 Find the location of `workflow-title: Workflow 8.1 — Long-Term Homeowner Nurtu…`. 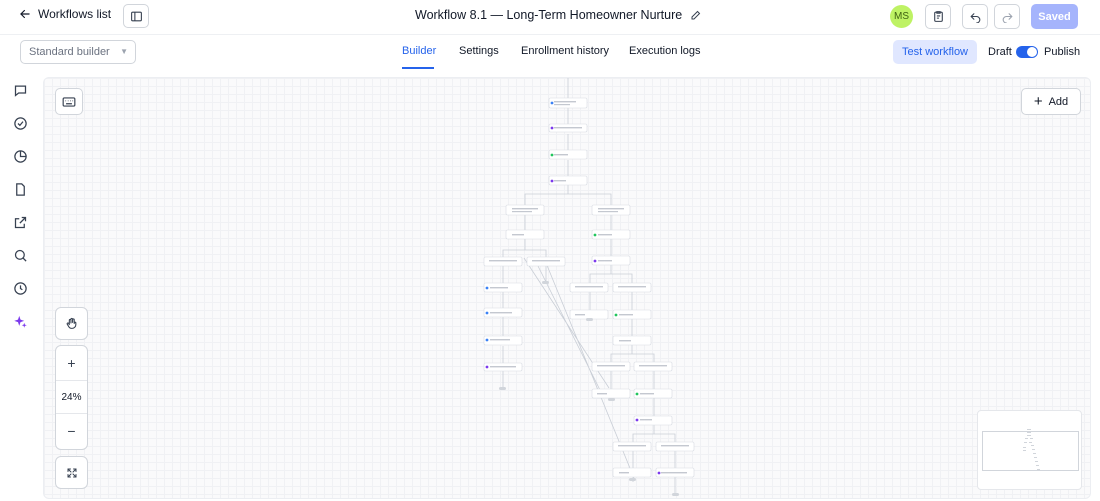

workflow-title: Workflow 8.1 — Long-Term Homeowner Nurtu… is located at coordinates (558, 15).